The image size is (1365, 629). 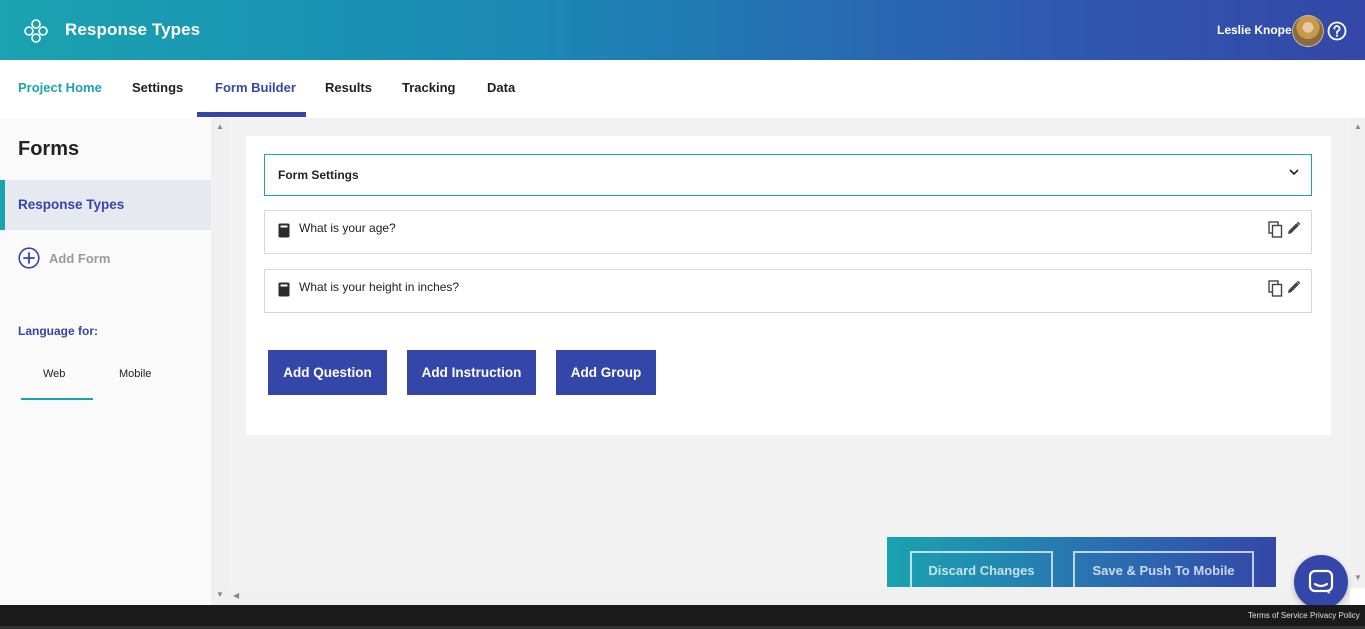 What do you see at coordinates (1294, 172) in the screenshot?
I see `chevron-down-icon` at bounding box center [1294, 172].